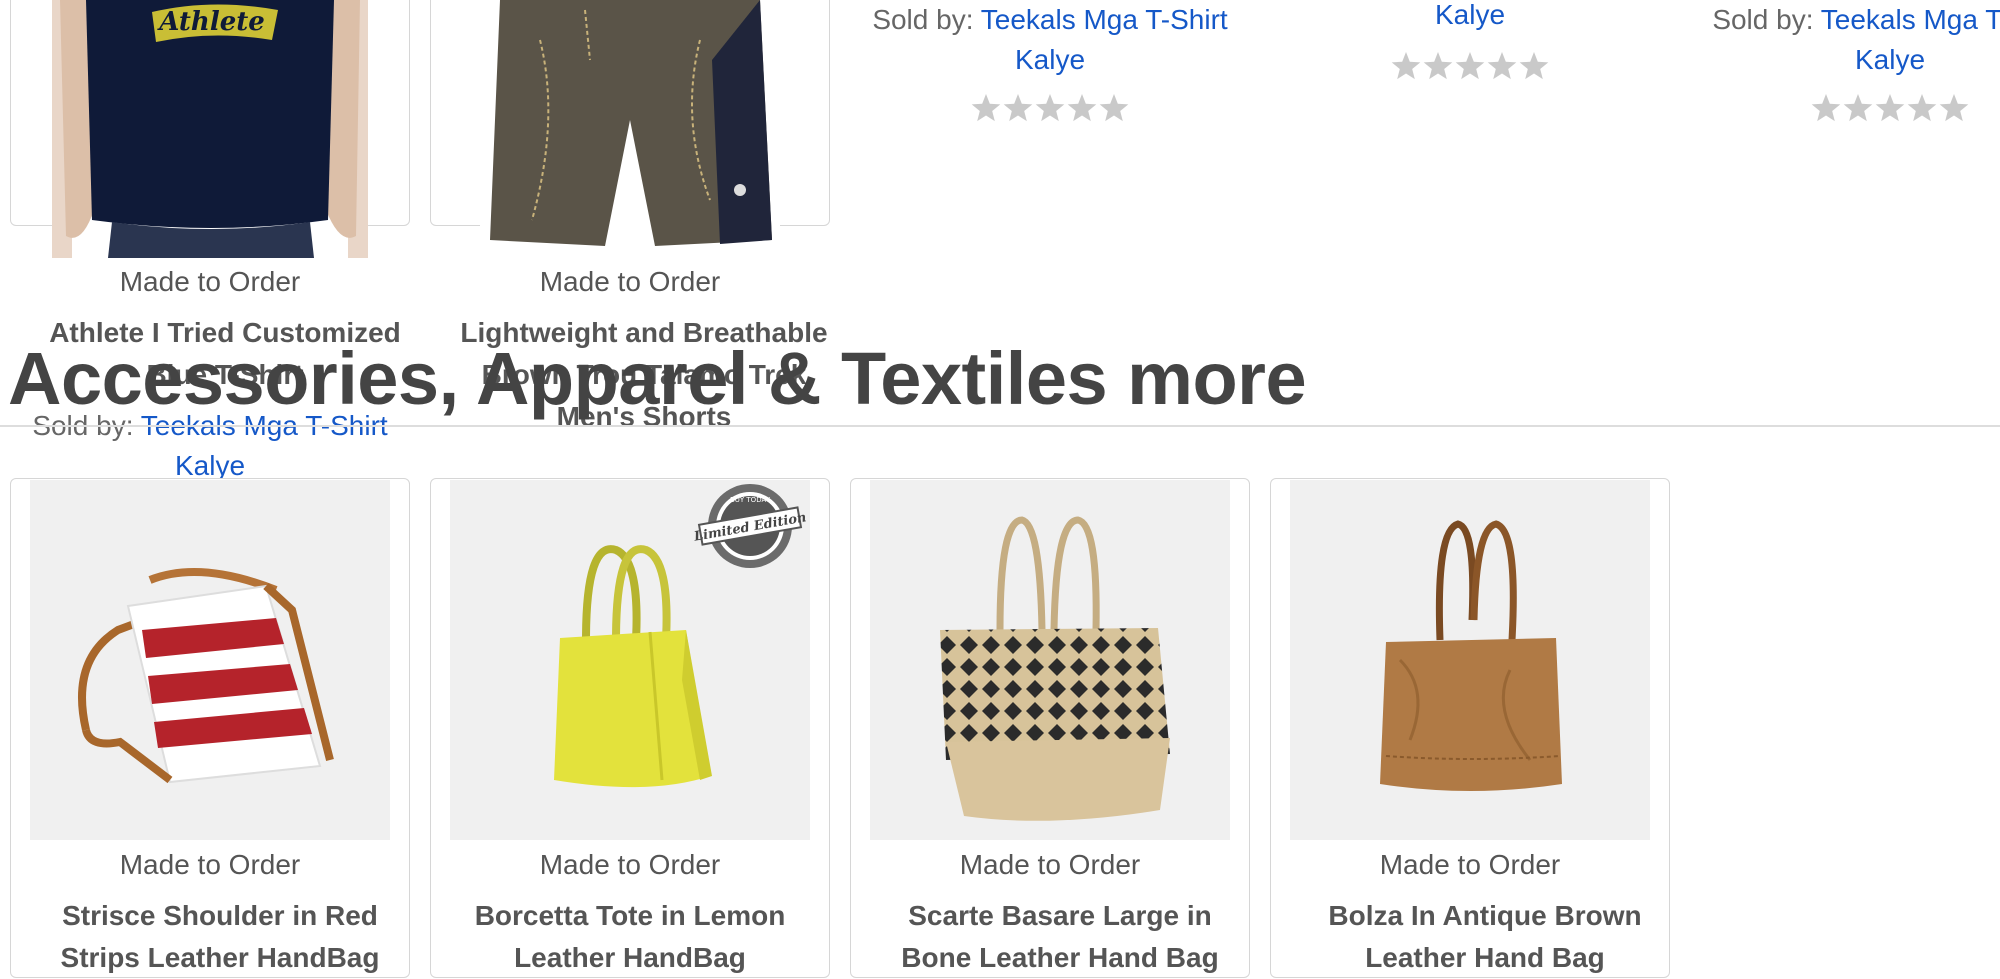 The image size is (2000, 979). Describe the element at coordinates (220, 957) in the screenshot. I see `product-title-line: Strips Leather HandBag` at that location.